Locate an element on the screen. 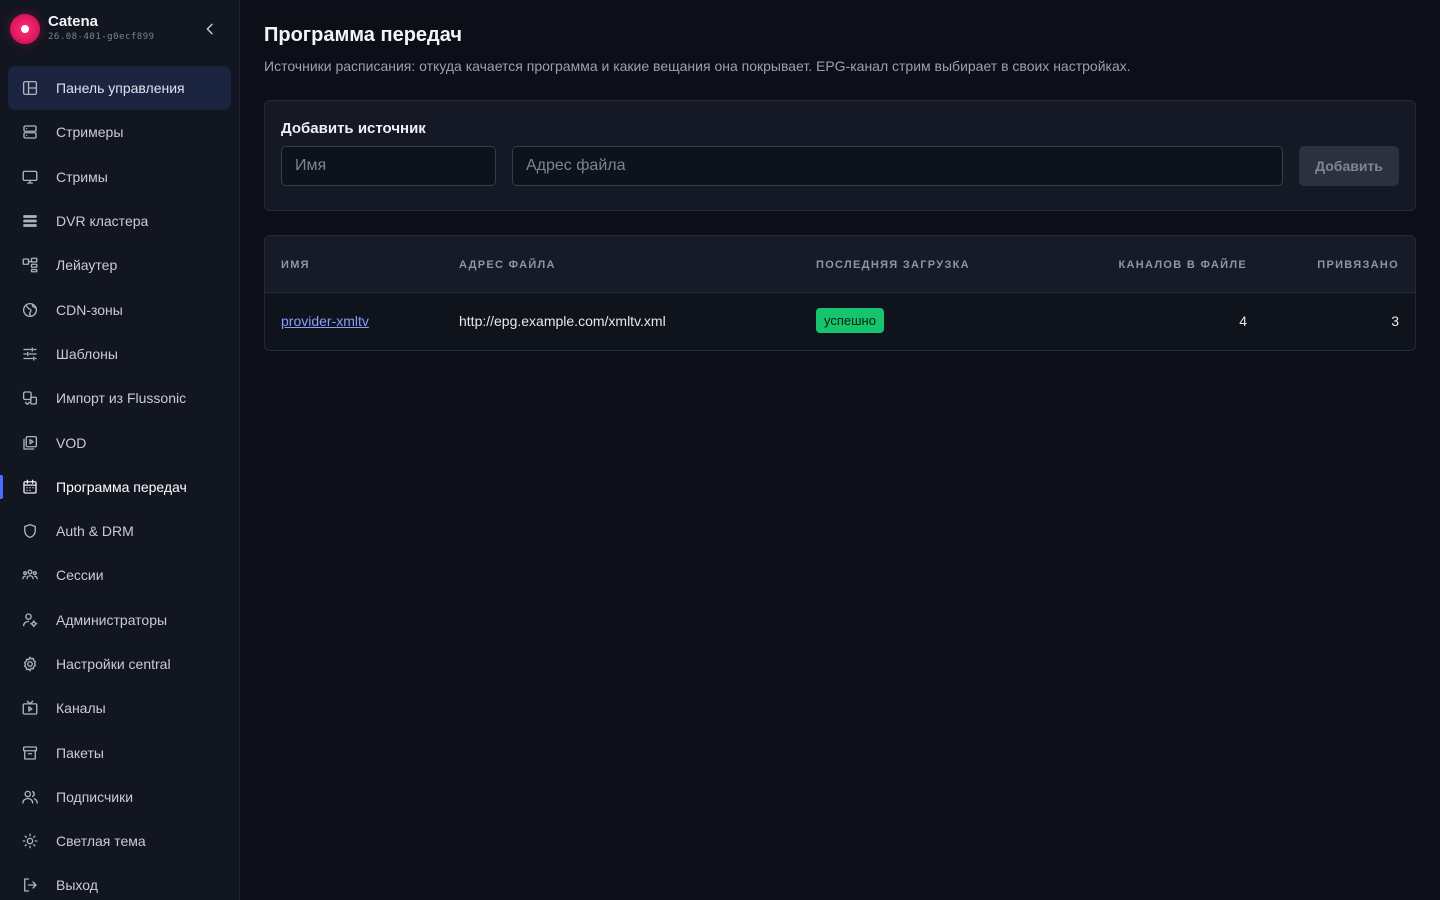 This screenshot has height=900, width=1440. app-name: Catena is located at coordinates (73, 21).